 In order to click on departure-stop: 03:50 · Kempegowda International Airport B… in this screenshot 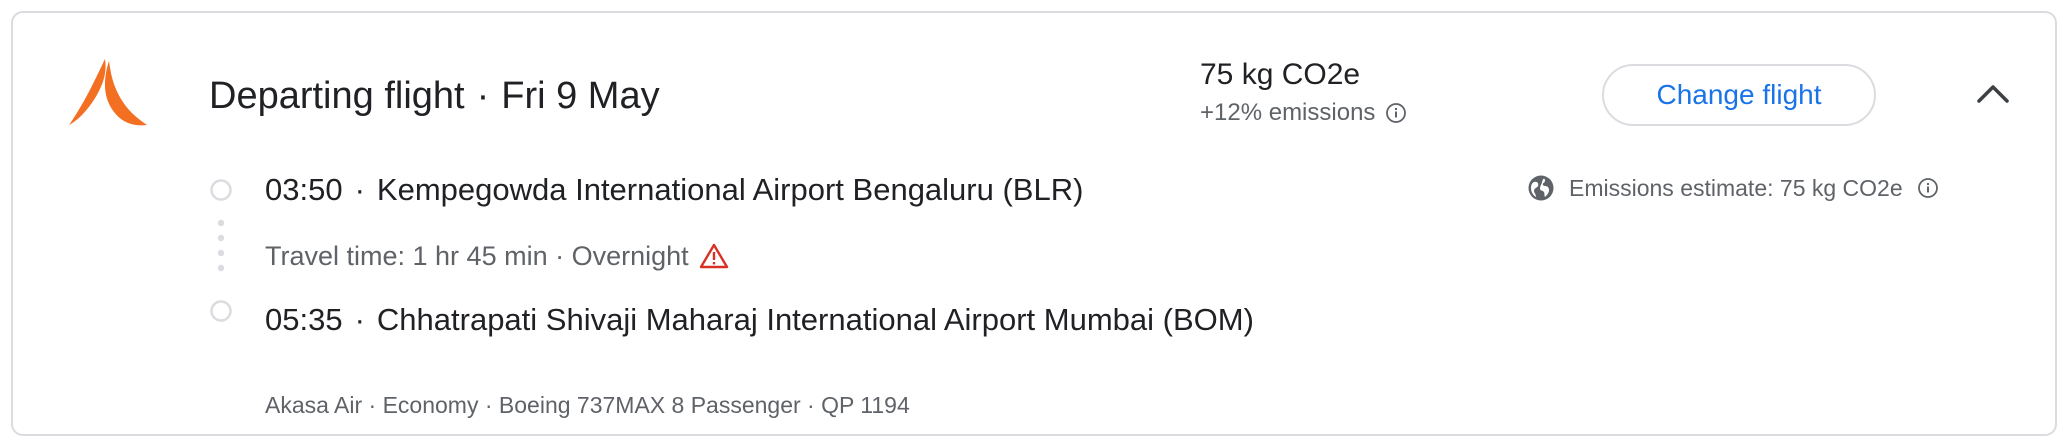, I will do `click(674, 190)`.